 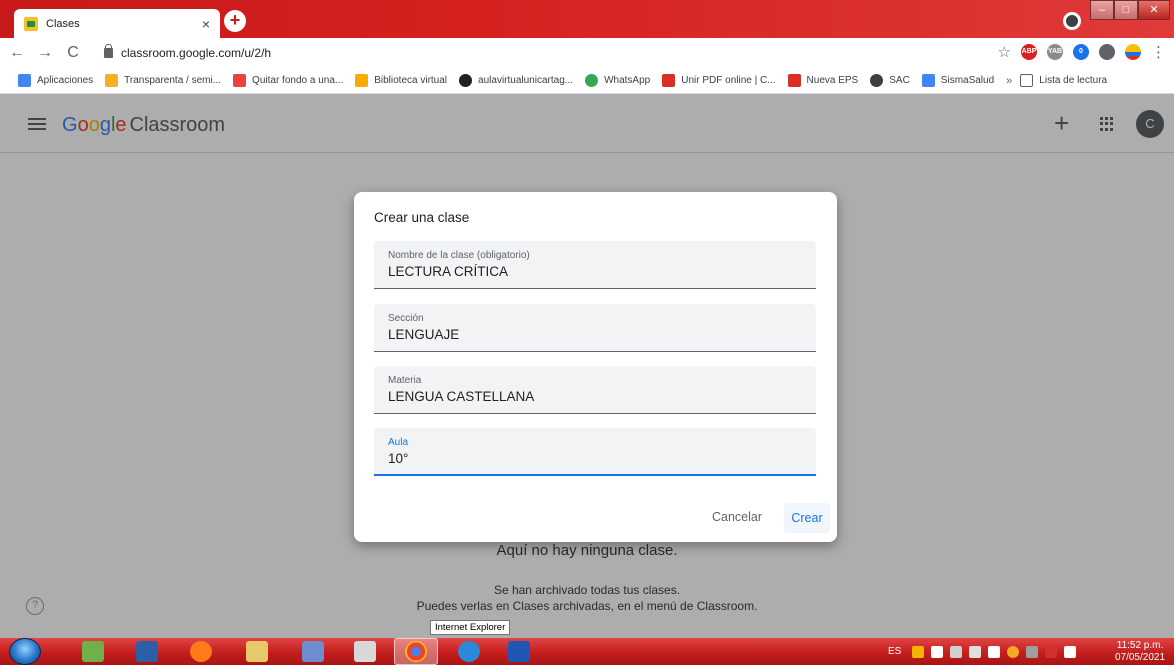 What do you see at coordinates (1009, 81) in the screenshot?
I see `more-bookmarks-icon: »` at bounding box center [1009, 81].